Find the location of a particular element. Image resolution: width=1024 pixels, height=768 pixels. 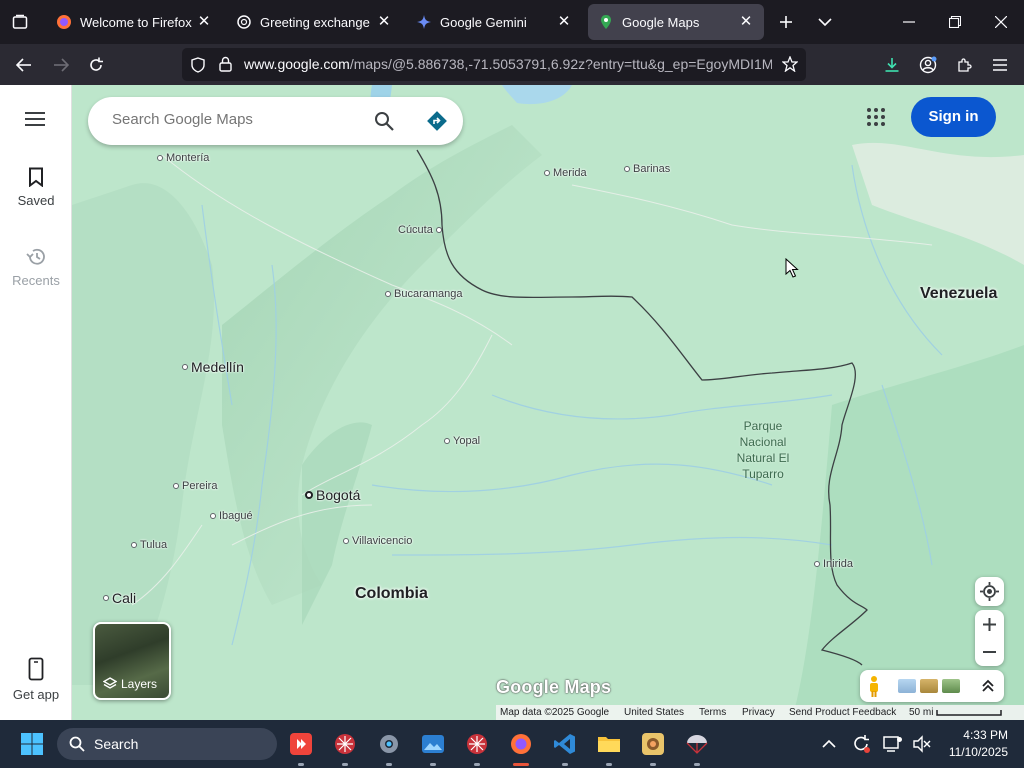

city-label: Cúcuta is located at coordinates (421, 230).